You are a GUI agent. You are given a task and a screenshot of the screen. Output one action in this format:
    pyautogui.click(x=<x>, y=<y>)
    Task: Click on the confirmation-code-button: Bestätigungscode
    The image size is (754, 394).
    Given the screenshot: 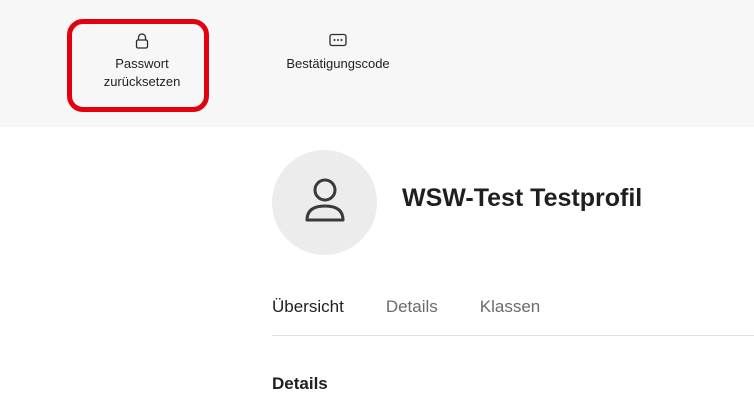 What is the action you would take?
    pyautogui.click(x=338, y=53)
    